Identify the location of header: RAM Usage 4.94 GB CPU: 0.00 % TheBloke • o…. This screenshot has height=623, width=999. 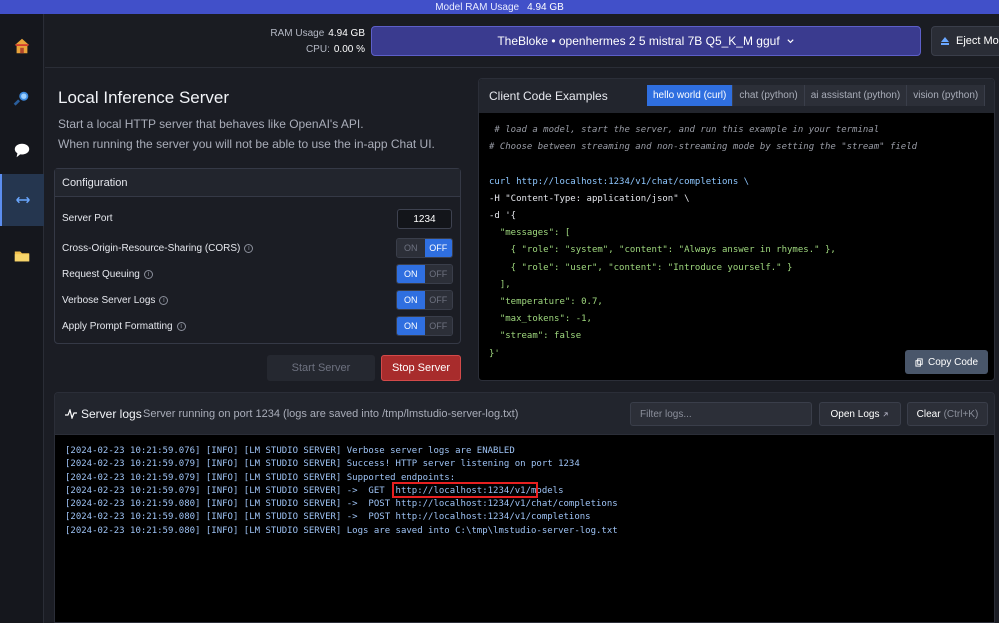
(522, 41).